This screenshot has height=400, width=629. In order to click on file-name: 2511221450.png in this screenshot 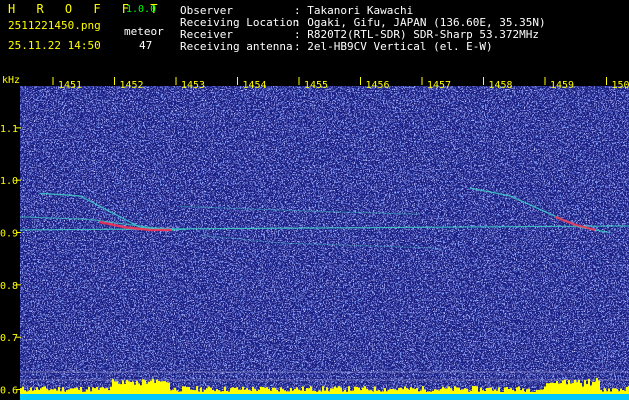, I will do `click(54, 25)`.